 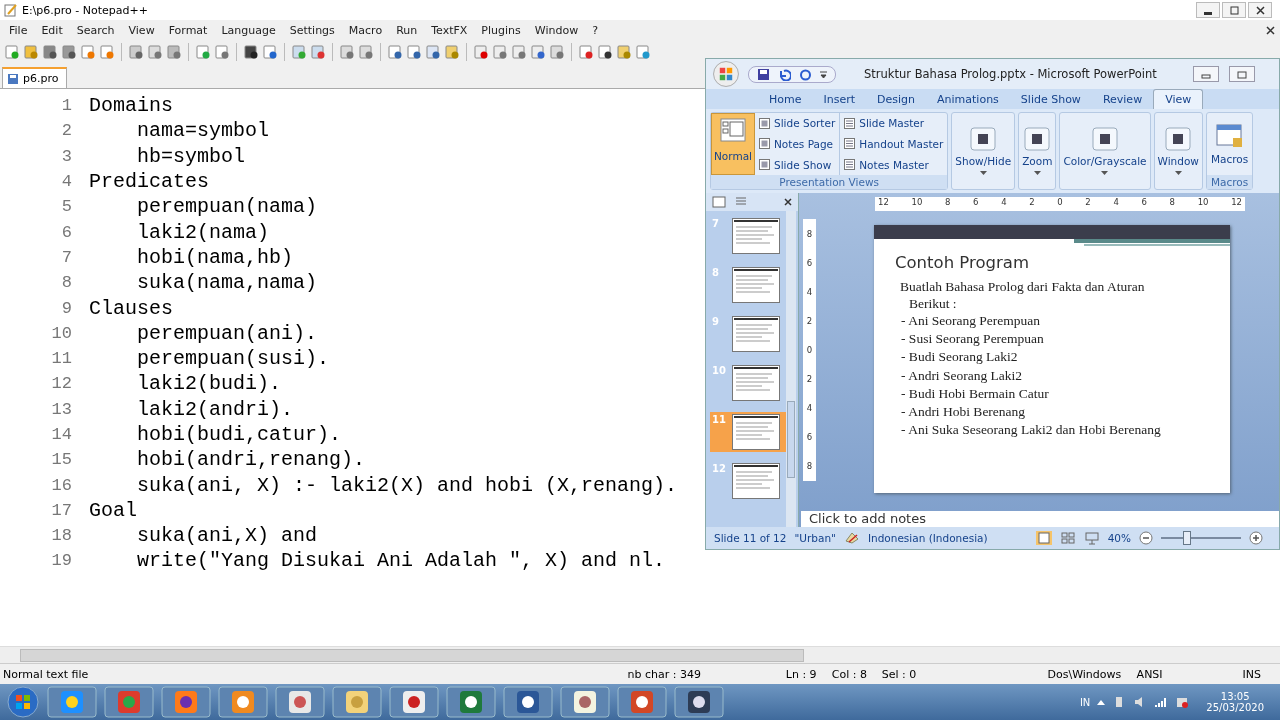 What do you see at coordinates (1085, 702) in the screenshot?
I see `input-language: IN` at bounding box center [1085, 702].